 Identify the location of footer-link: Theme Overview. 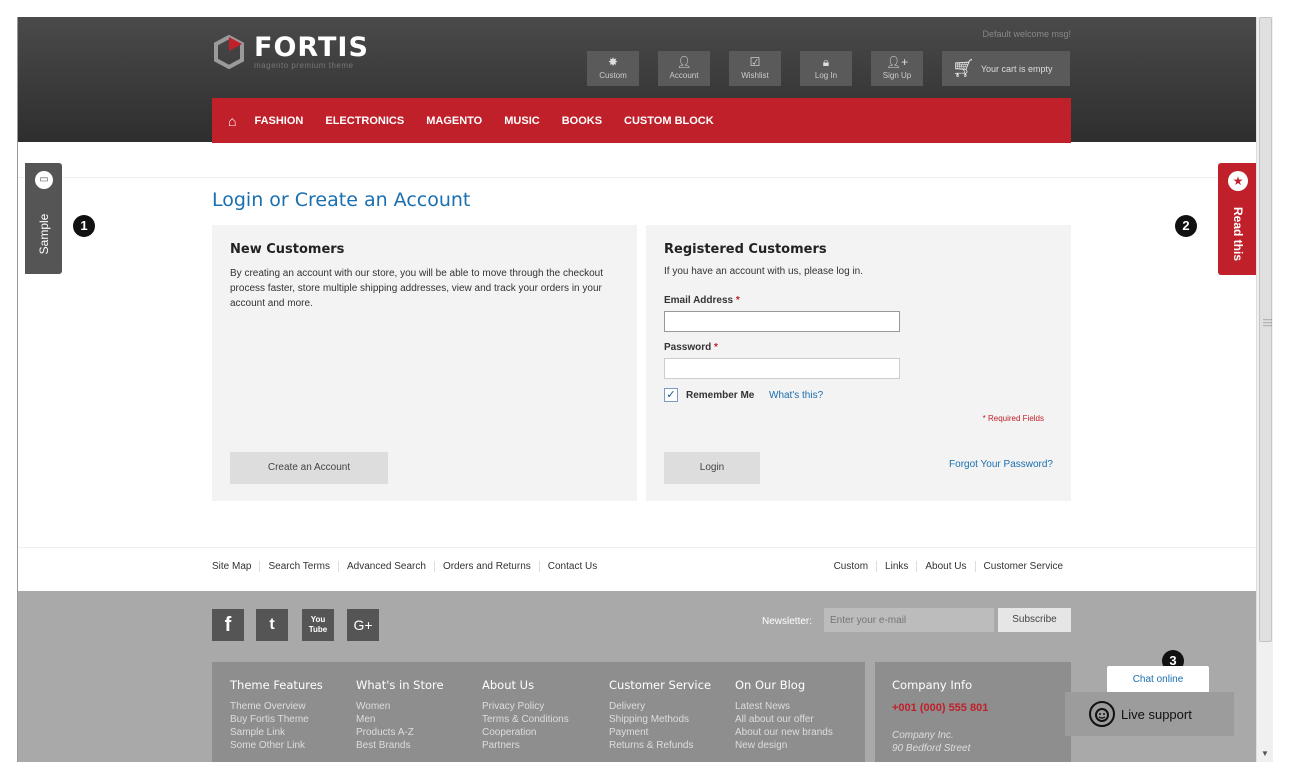
(276, 706).